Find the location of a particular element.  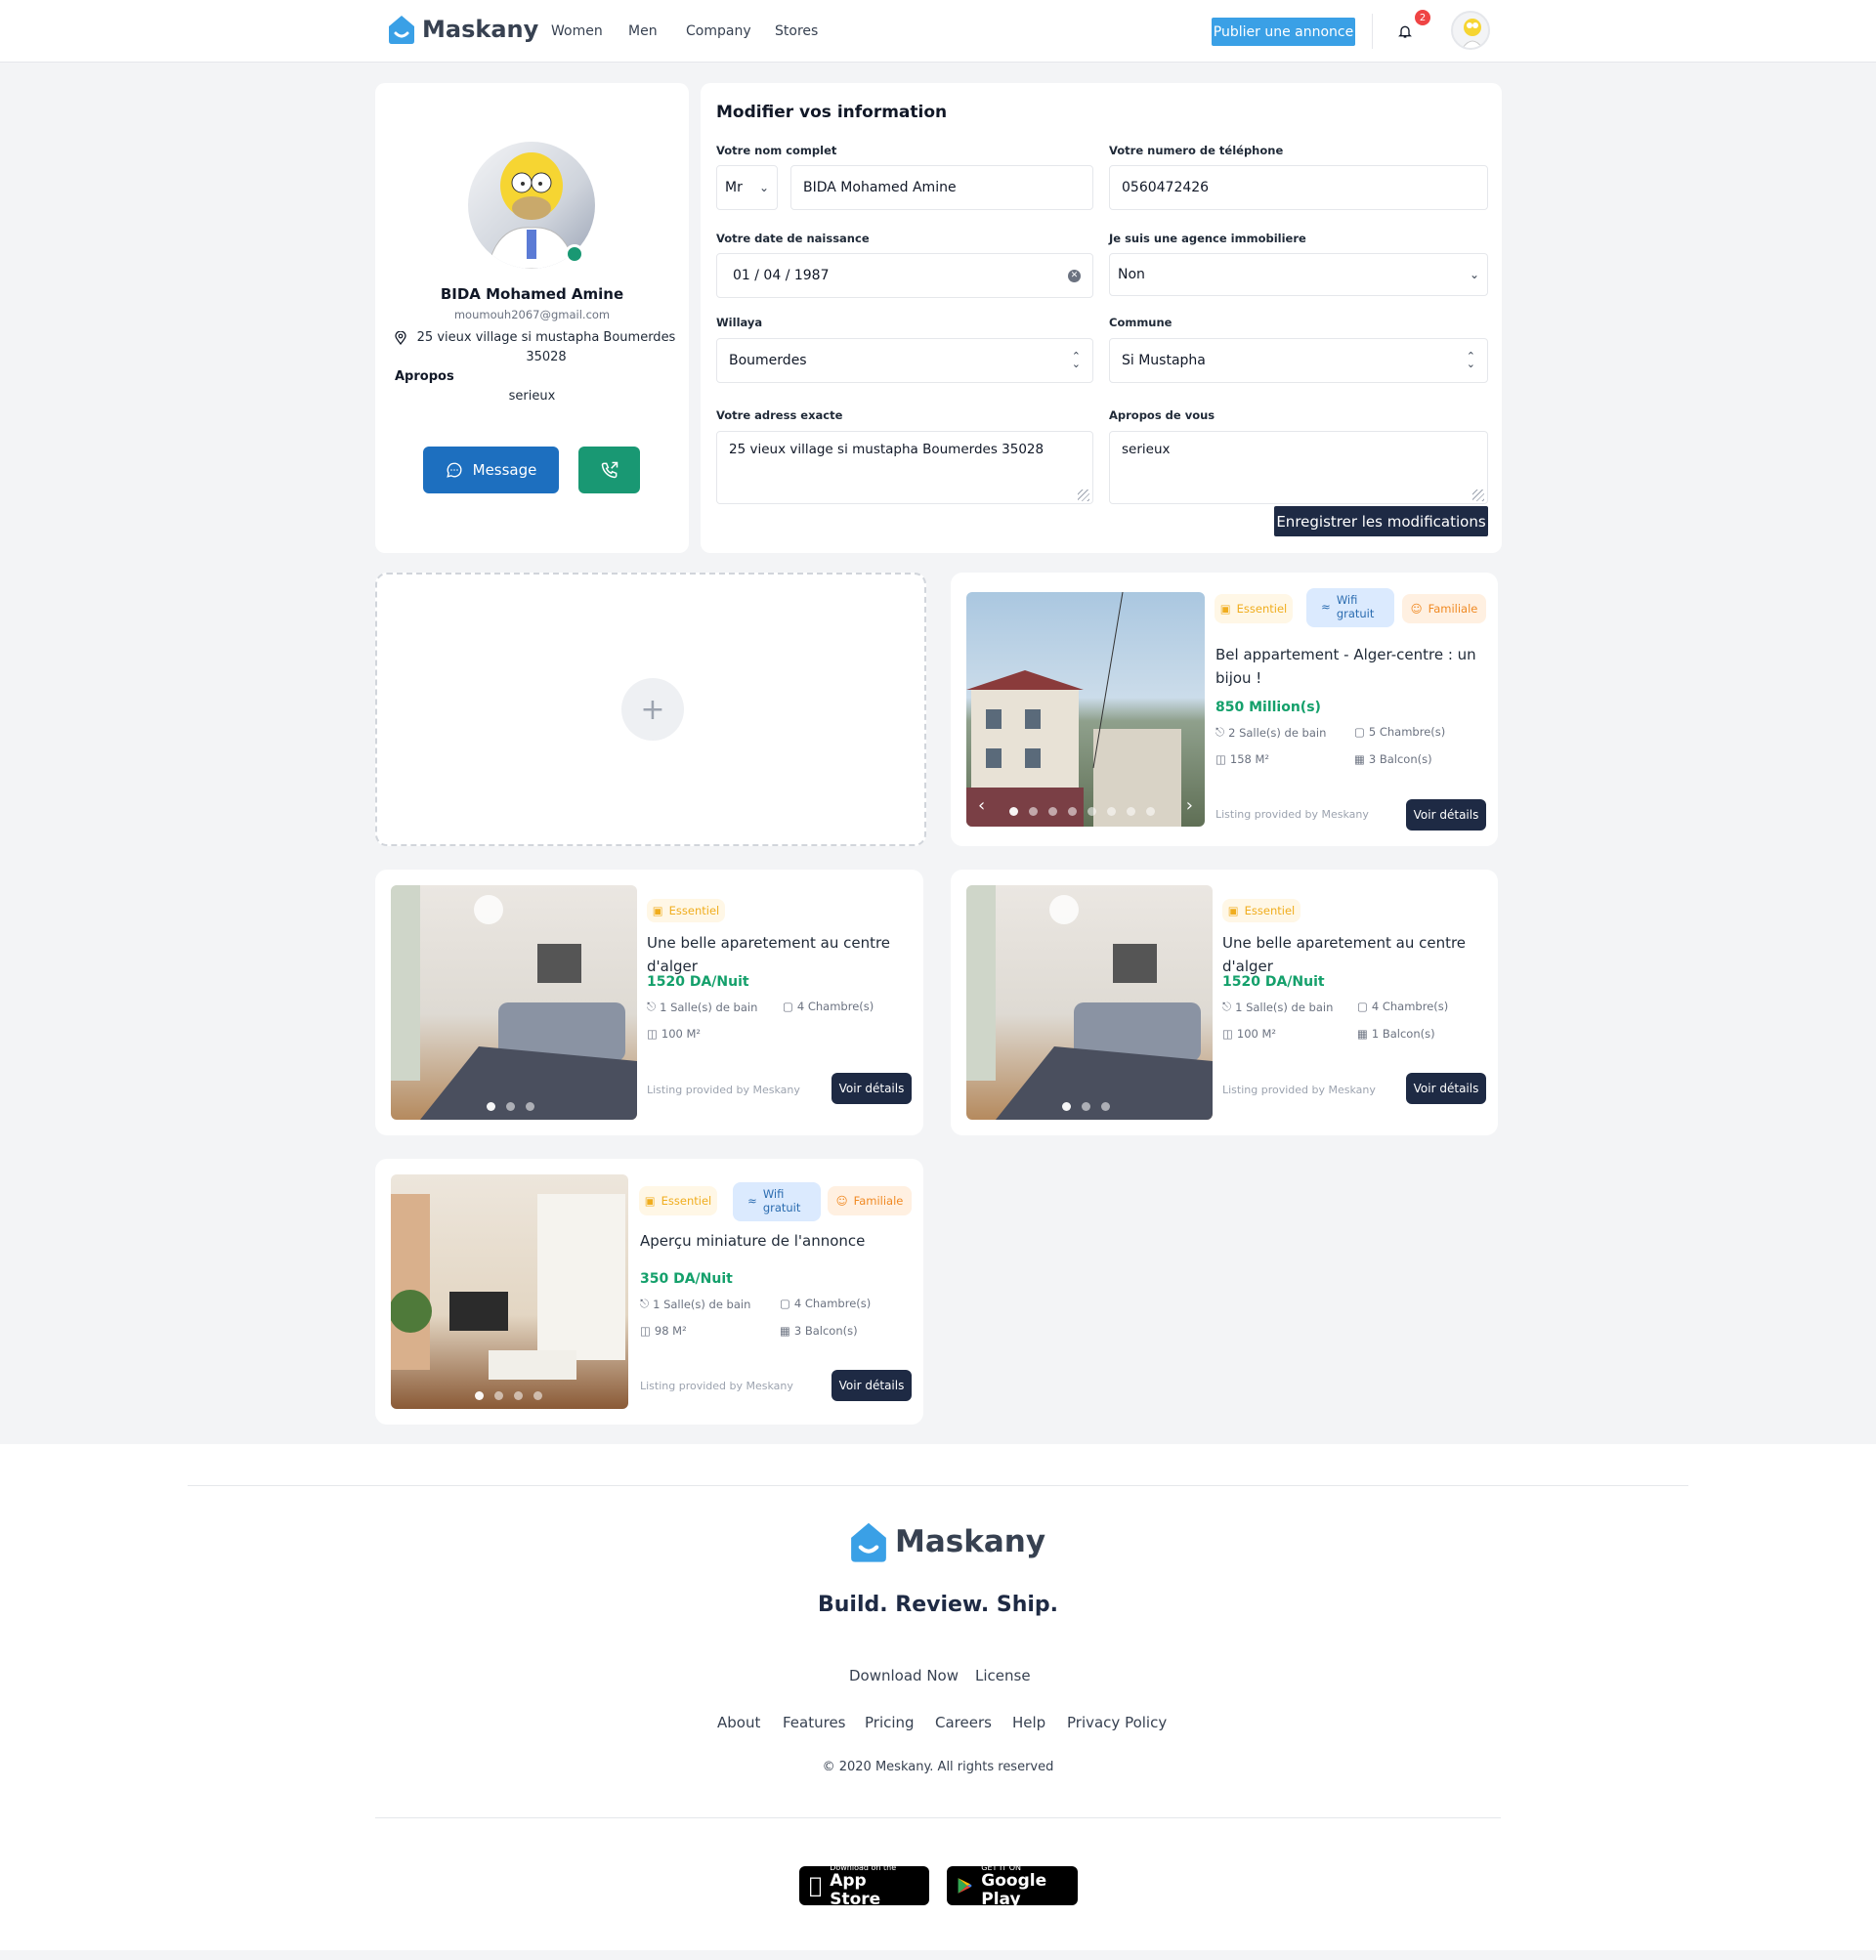

agency-value: Non is located at coordinates (1131, 274).